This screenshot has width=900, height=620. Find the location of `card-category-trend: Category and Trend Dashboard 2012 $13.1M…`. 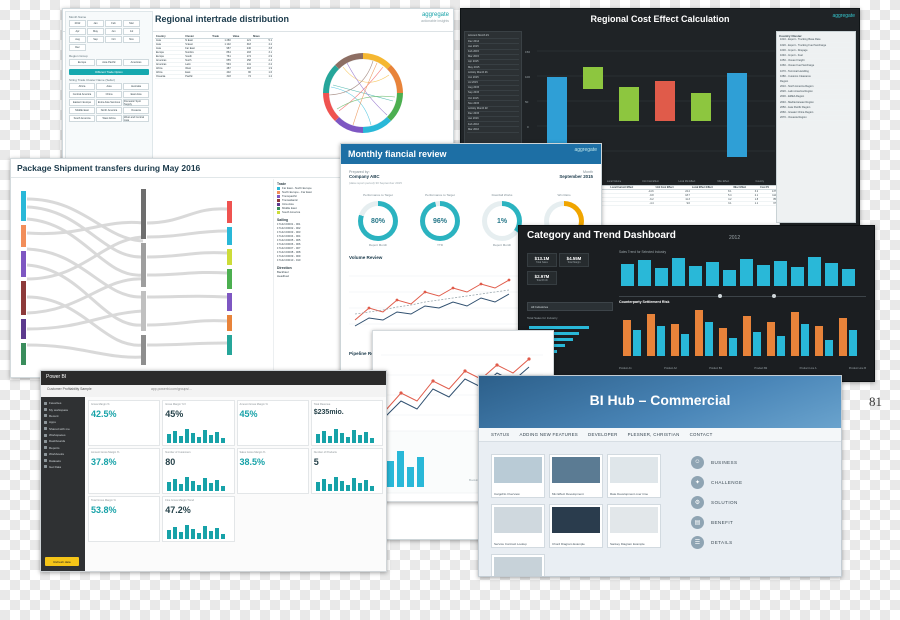

card-category-trend: Category and Trend Dashboard 2012 $13.1M… is located at coordinates (696, 303).